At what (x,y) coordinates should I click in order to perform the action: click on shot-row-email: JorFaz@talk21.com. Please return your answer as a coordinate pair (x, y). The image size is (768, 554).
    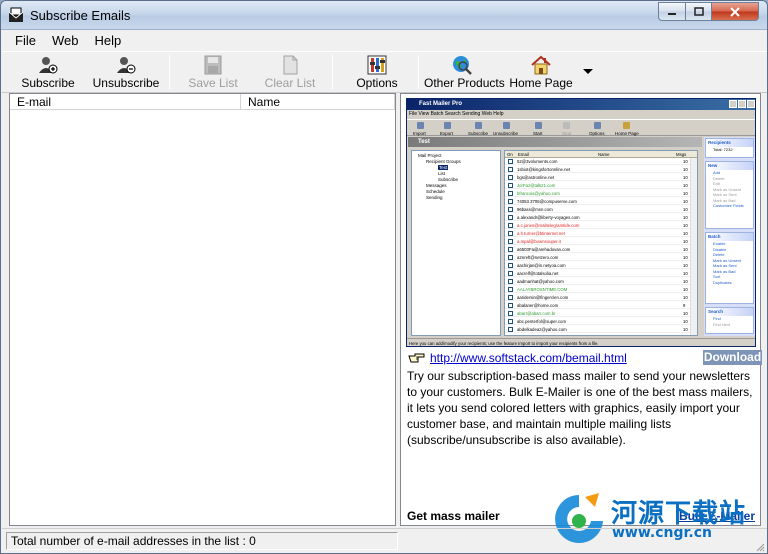
    Looking at the image, I should click on (536, 185).